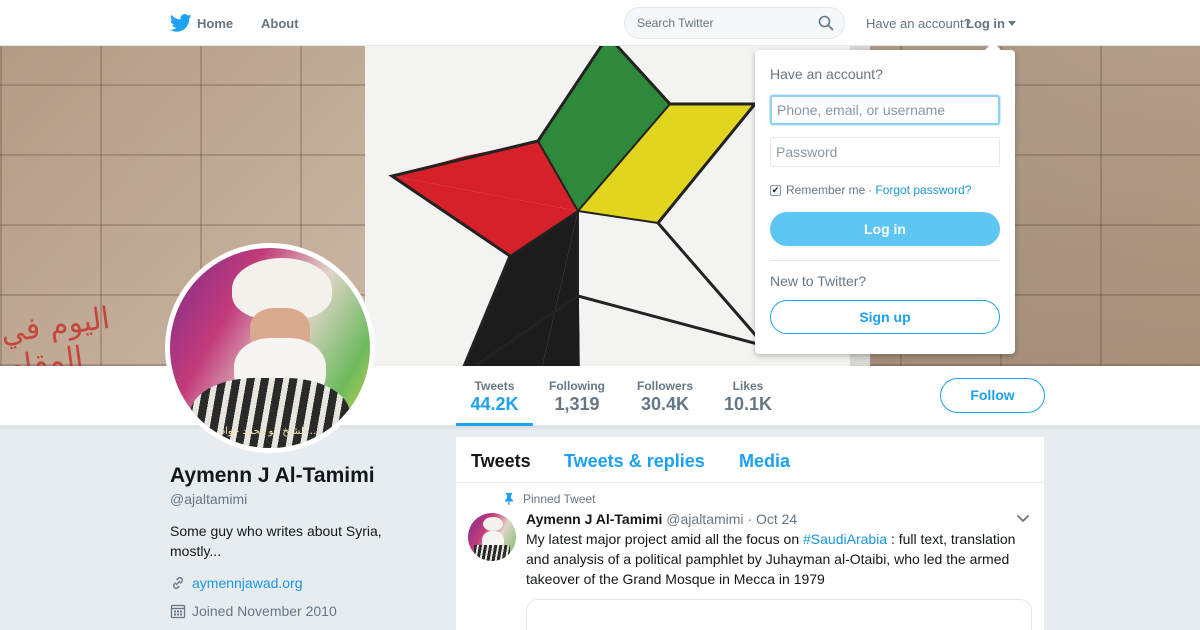 The height and width of the screenshot is (630, 1200). What do you see at coordinates (594, 519) in the screenshot?
I see `tweet-author-name: Aymenn J Al-Tamimi` at bounding box center [594, 519].